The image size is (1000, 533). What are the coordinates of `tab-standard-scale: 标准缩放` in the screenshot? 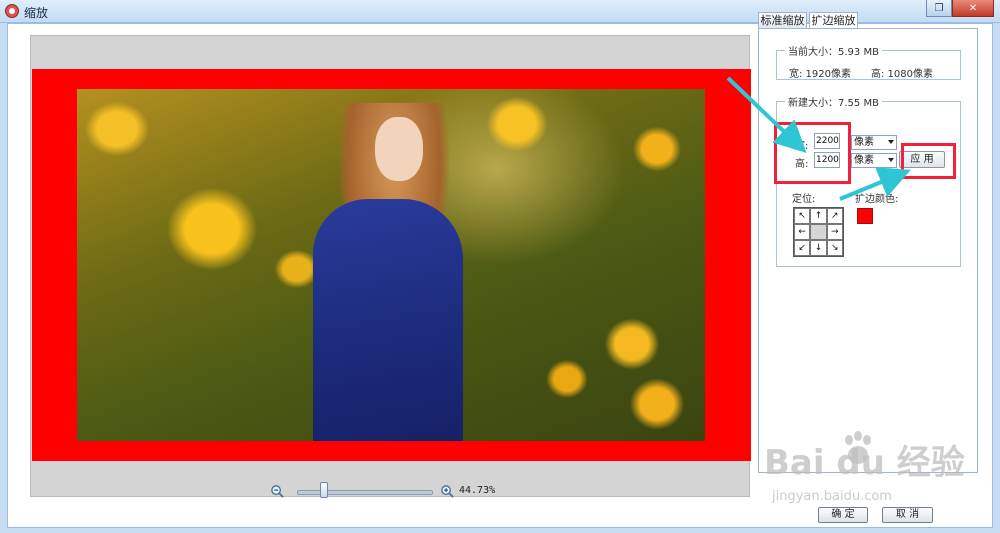 It's located at (782, 20).